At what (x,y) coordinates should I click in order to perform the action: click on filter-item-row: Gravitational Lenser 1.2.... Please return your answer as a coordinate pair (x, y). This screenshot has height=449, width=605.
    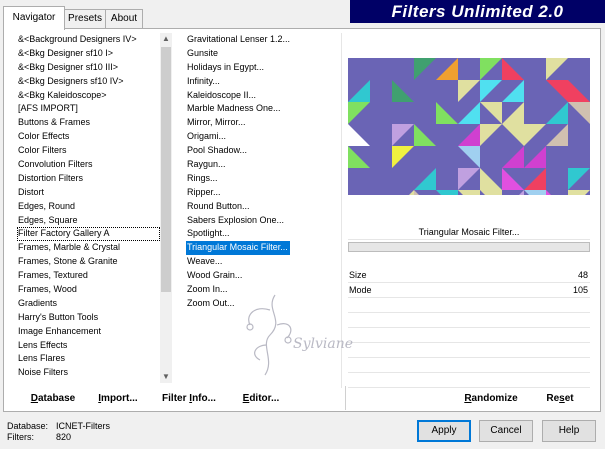
    Looking at the image, I should click on (261, 40).